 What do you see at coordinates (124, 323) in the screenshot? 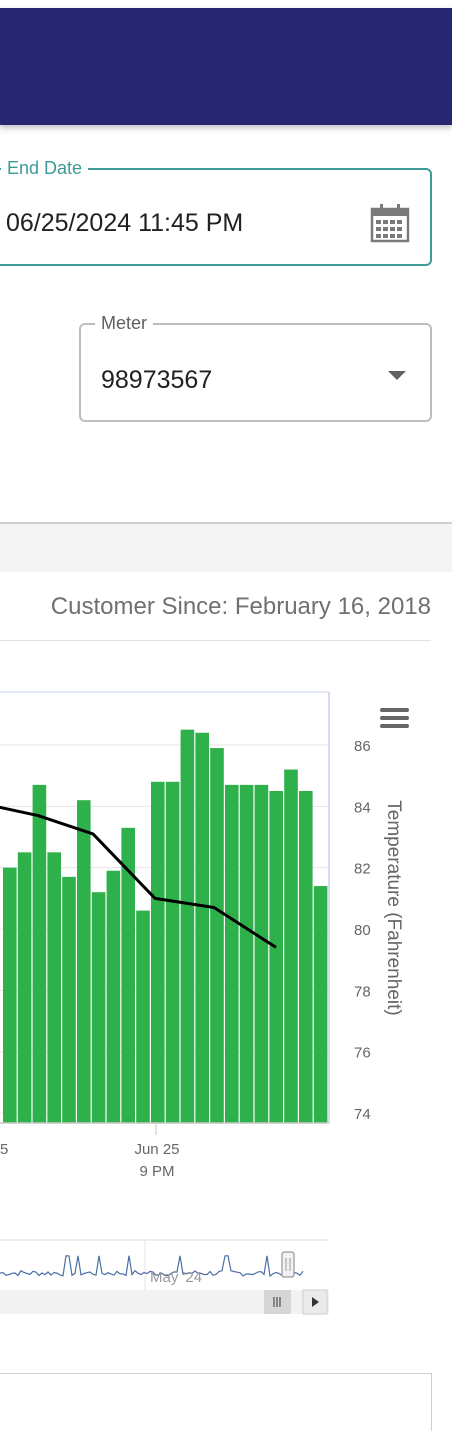
I see `meter-label: Meter` at bounding box center [124, 323].